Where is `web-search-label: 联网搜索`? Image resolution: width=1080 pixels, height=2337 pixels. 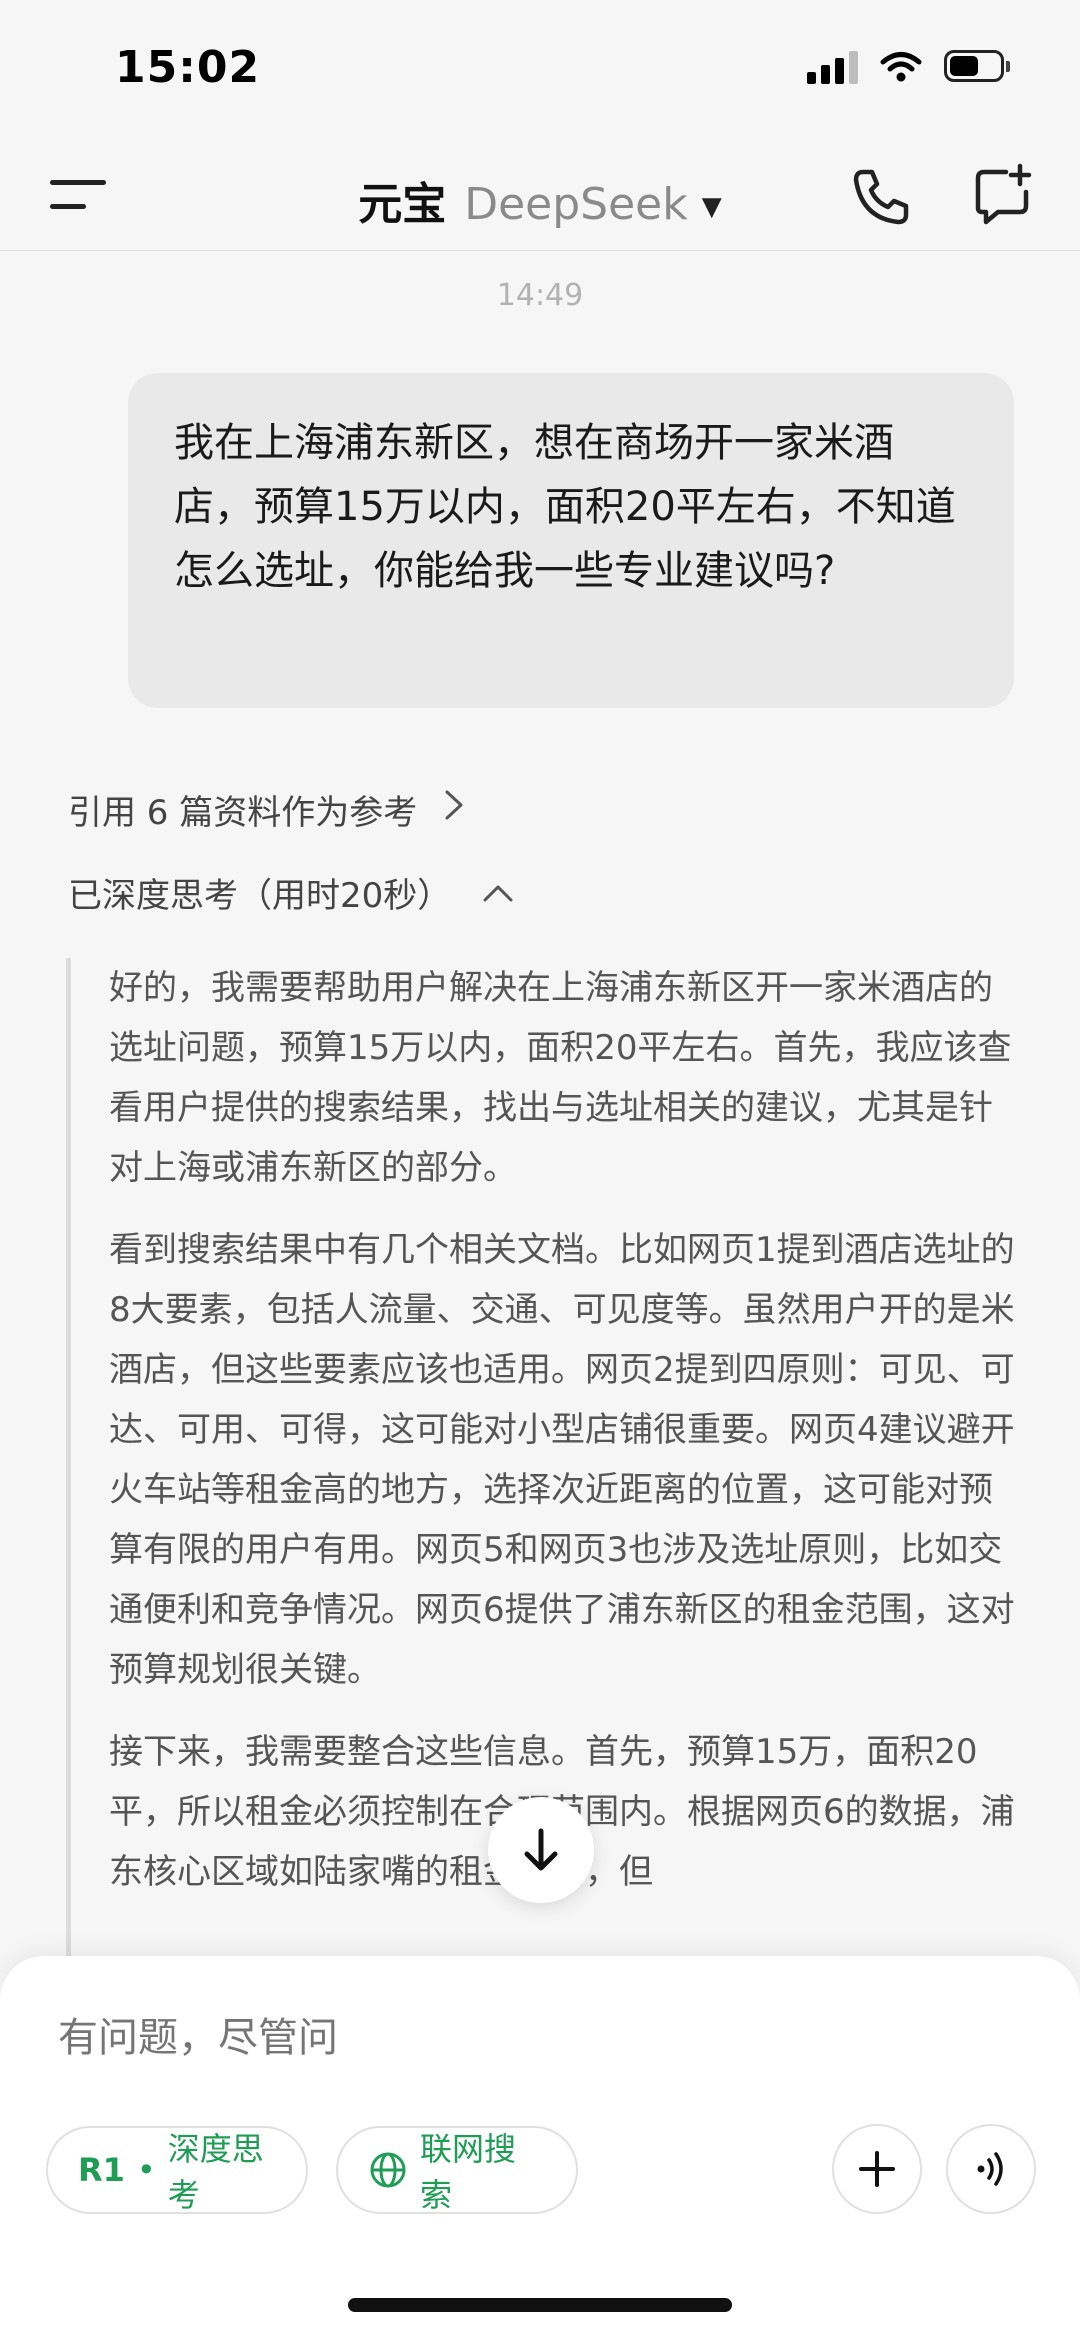
web-search-label: 联网搜索 is located at coordinates (468, 2172).